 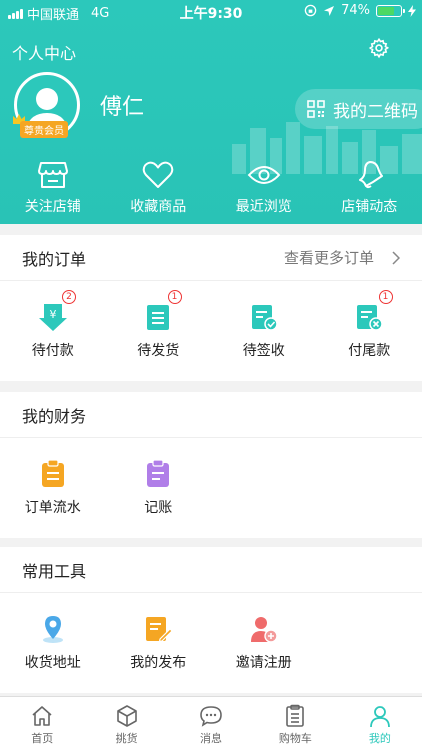 What do you see at coordinates (158, 473) in the screenshot?
I see `bookkeeping-icon` at bounding box center [158, 473].